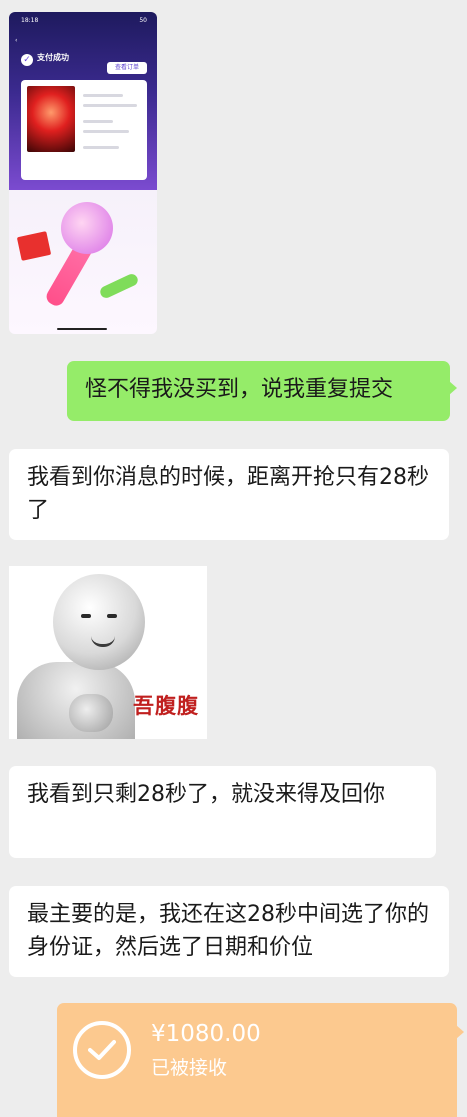  What do you see at coordinates (189, 1068) in the screenshot?
I see `transfer-status: 已被接收` at bounding box center [189, 1068].